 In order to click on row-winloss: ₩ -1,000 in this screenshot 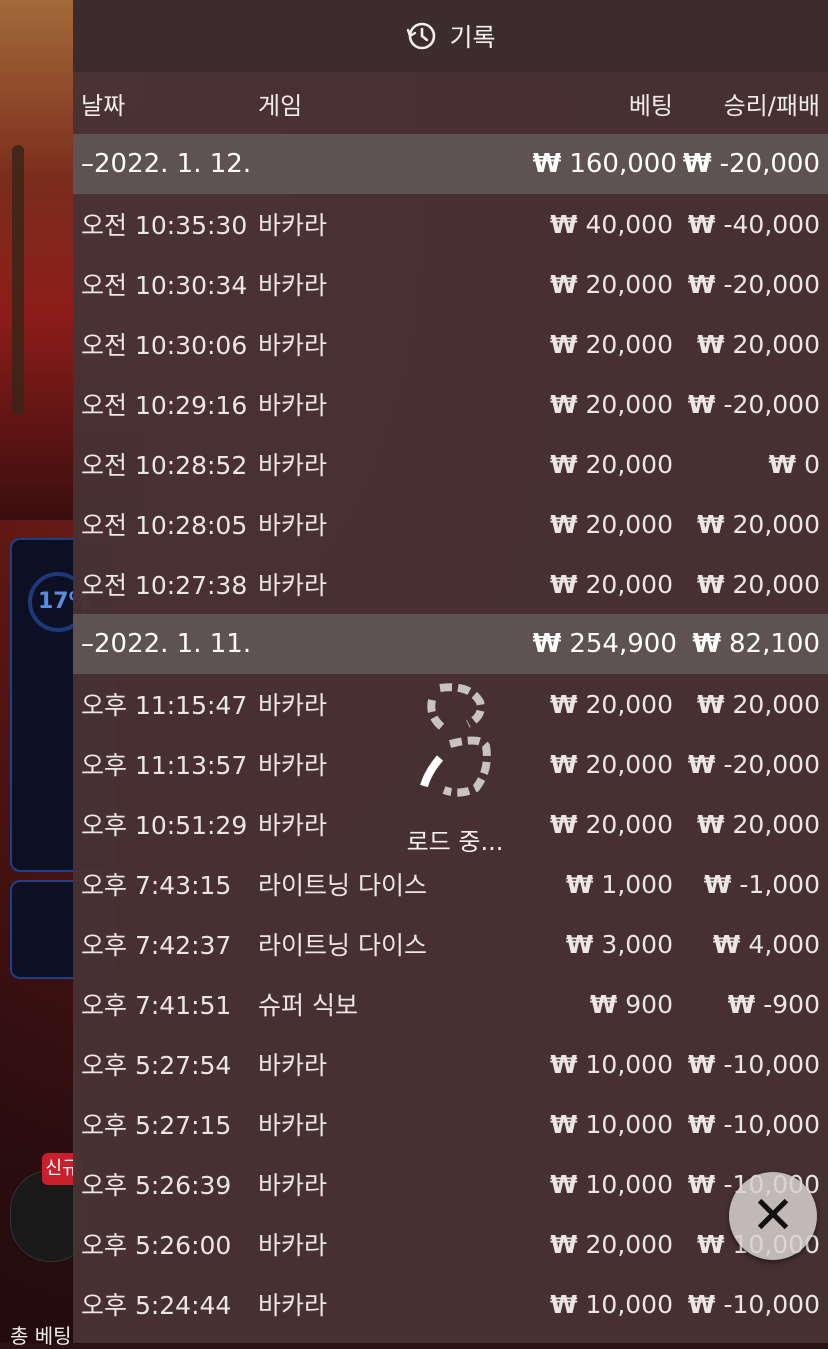, I will do `click(750, 884)`.